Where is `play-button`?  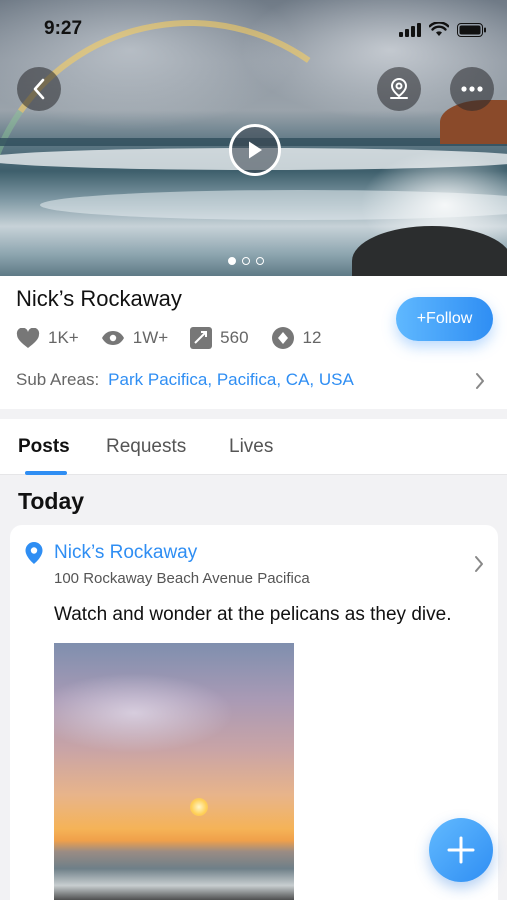
play-button is located at coordinates (255, 150).